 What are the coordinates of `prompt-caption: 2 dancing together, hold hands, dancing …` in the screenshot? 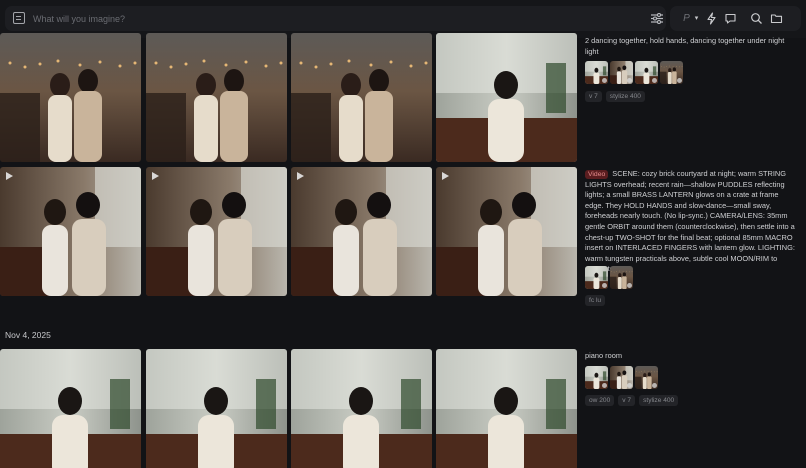 It's located at (690, 46).